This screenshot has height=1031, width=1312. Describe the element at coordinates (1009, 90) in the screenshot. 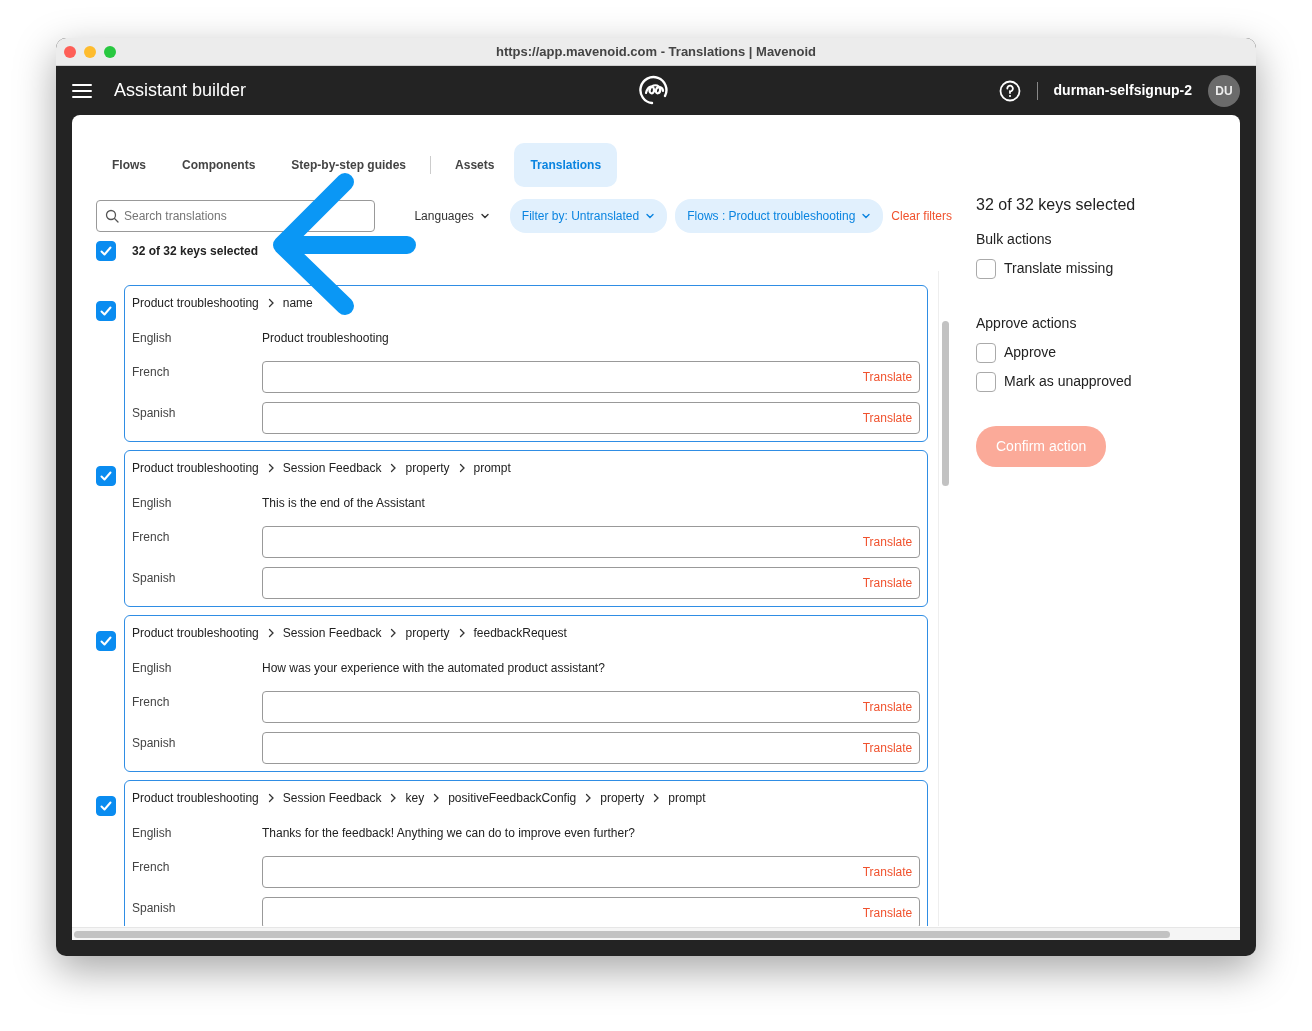

I see `help-icon` at that location.